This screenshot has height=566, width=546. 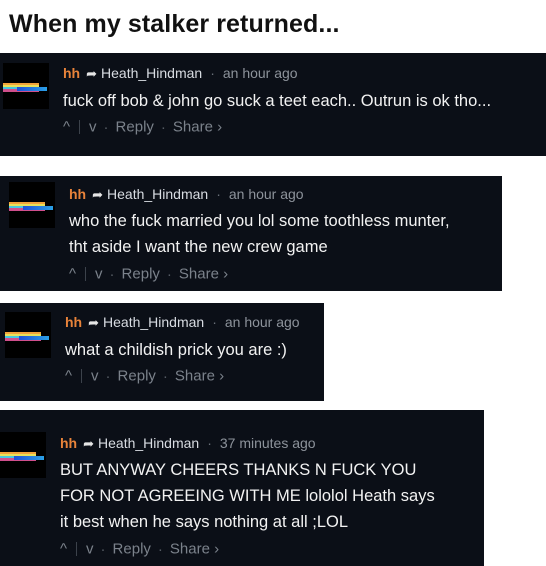 I want to click on comment-time: 37 minutes ago, so click(x=268, y=443).